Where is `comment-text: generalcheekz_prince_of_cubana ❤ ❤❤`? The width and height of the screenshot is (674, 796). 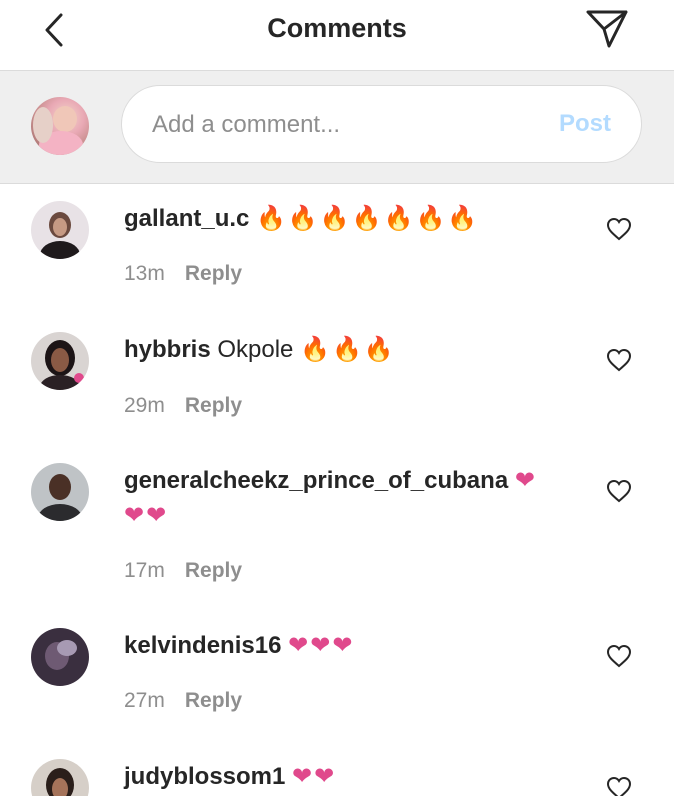 comment-text: generalcheekz_prince_of_cubana ❤ ❤❤ is located at coordinates (339, 498).